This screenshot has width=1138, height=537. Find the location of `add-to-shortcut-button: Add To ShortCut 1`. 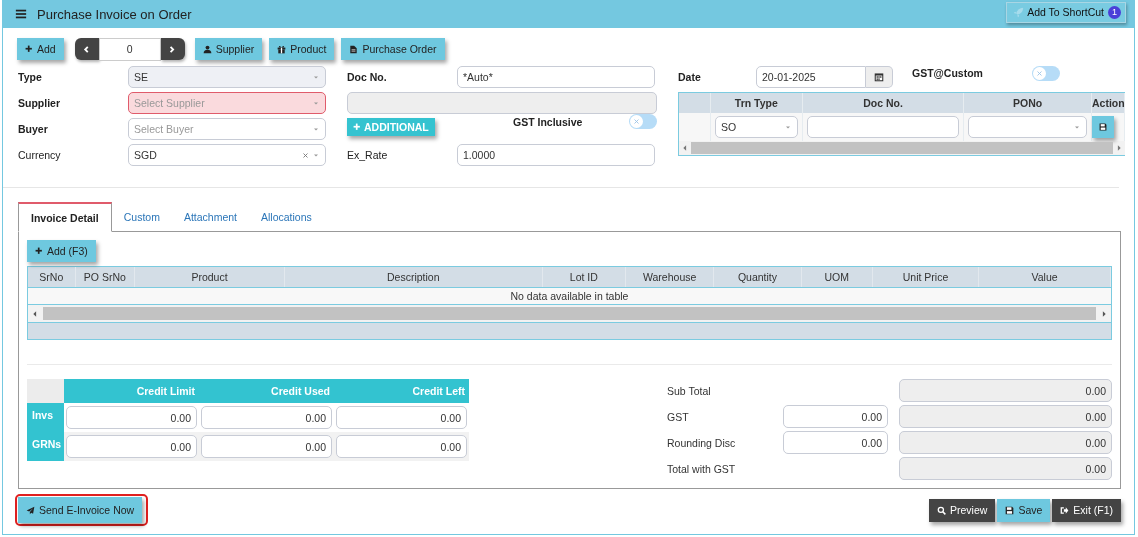

add-to-shortcut-button: Add To ShortCut 1 is located at coordinates (1066, 12).